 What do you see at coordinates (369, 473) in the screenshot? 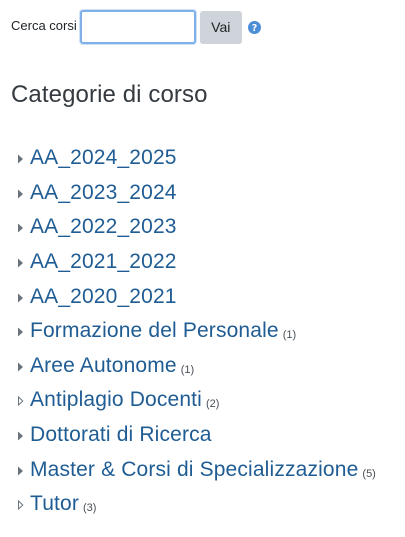
I see `course-count: (5)` at bounding box center [369, 473].